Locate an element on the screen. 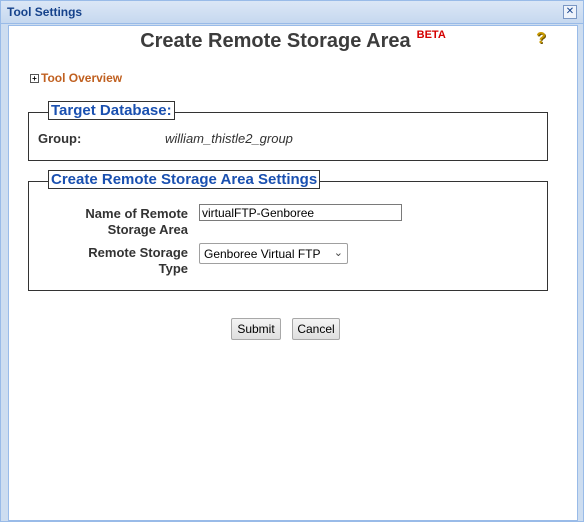 Image resolution: width=584 pixels, height=522 pixels. expand-plus-icon: + is located at coordinates (34, 79).